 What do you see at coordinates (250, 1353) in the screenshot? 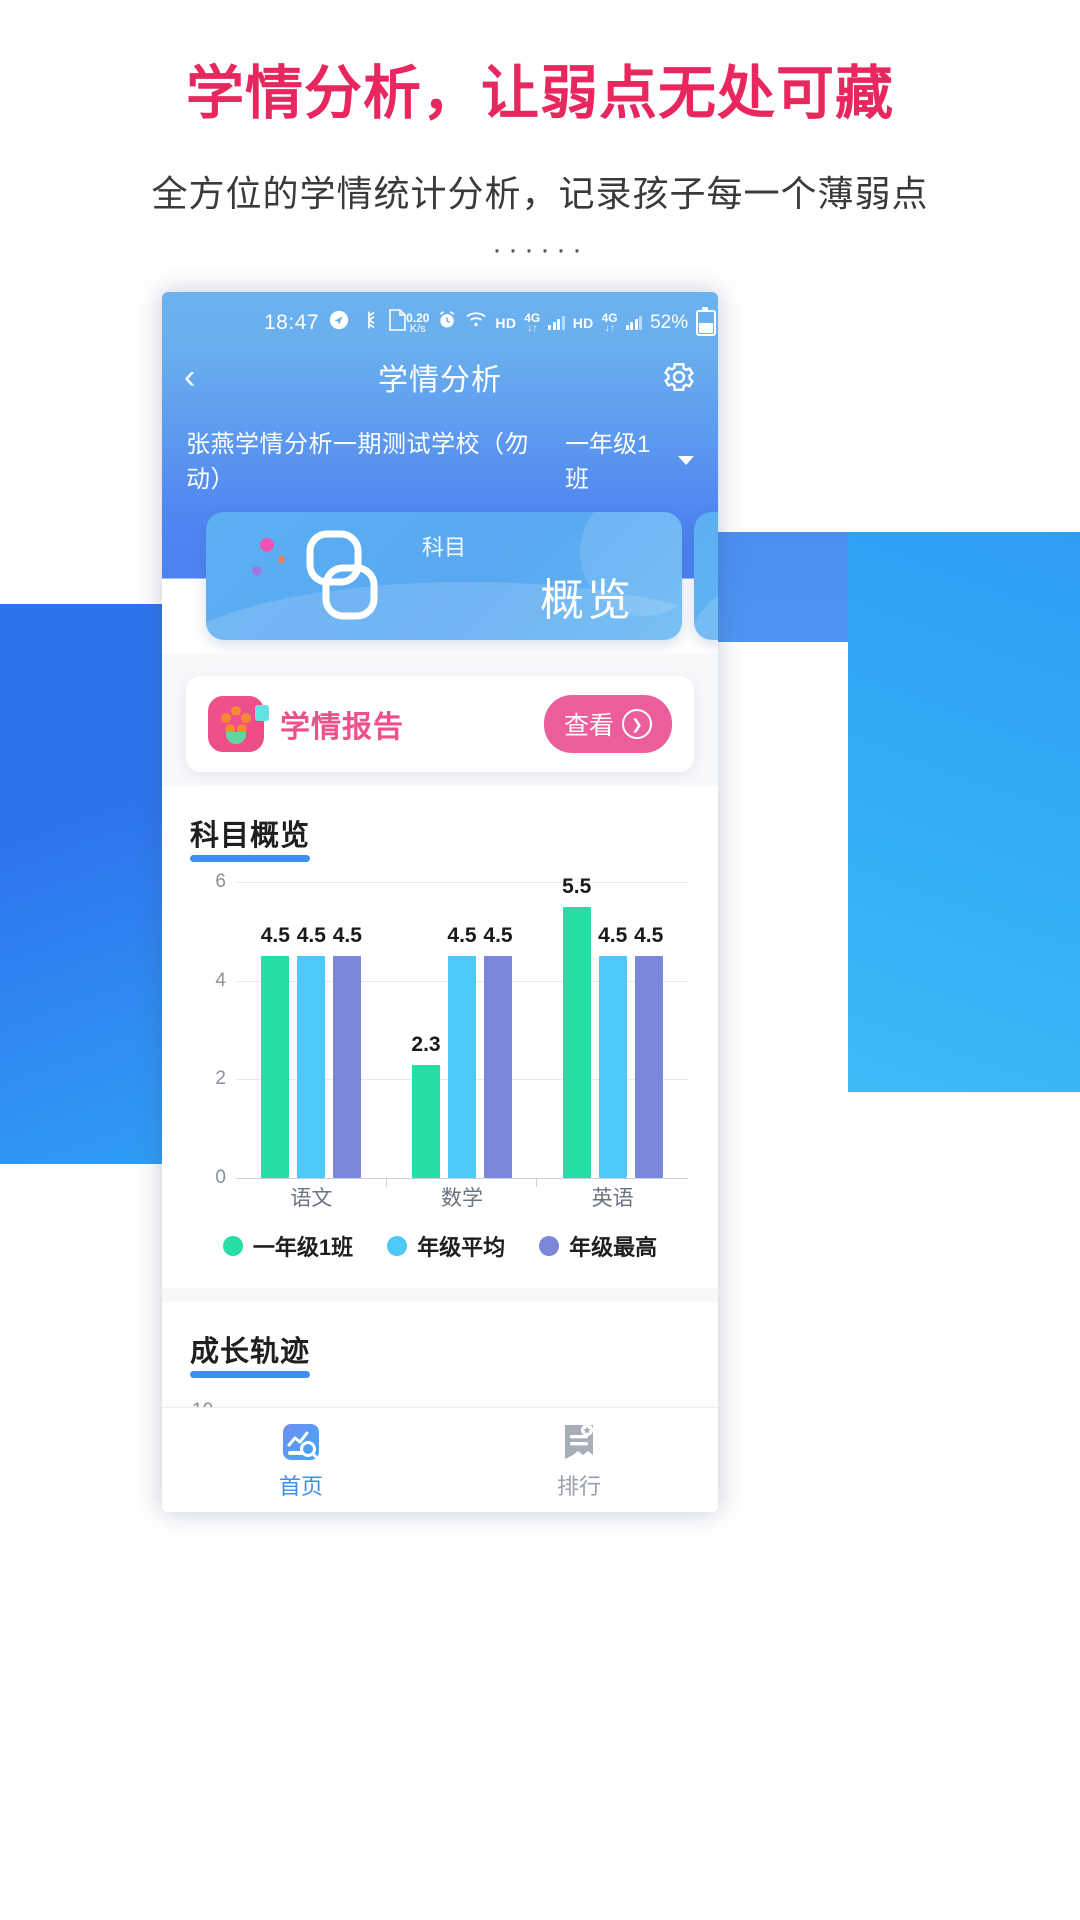
I see `section-title-growth-track: 成长轨迹` at bounding box center [250, 1353].